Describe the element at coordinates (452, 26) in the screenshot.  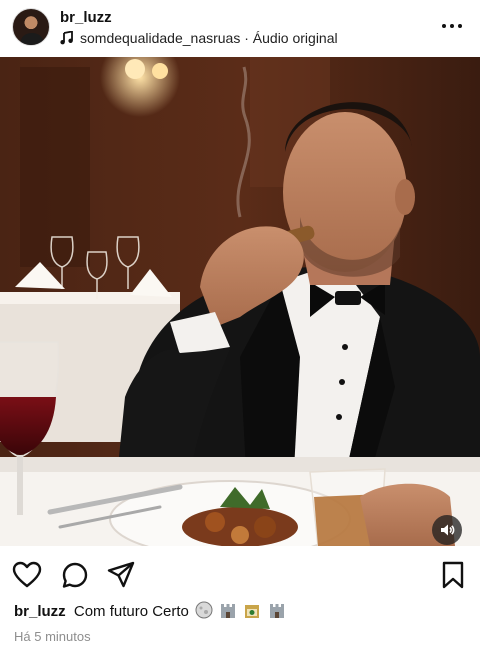
I see `more-options-icon` at that location.